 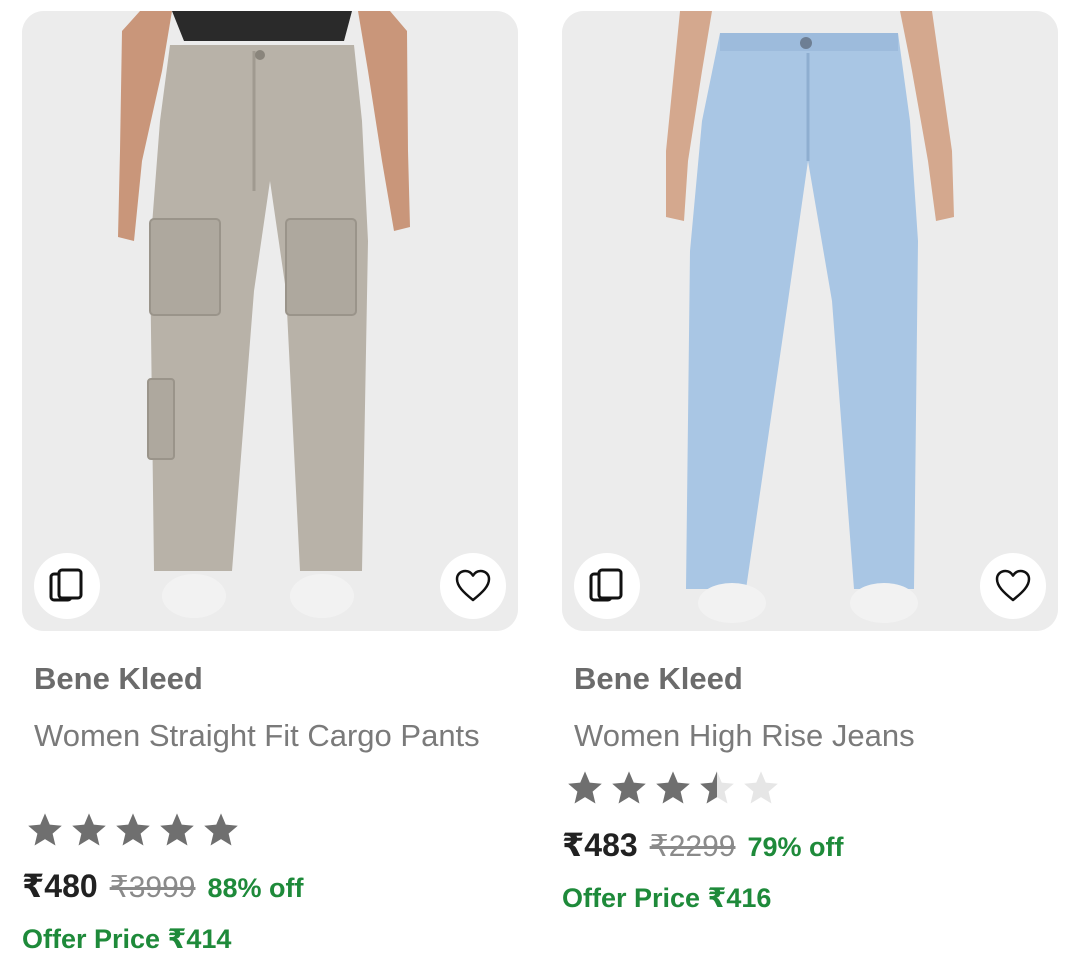 I want to click on product-title: Women High Rise Jeans, so click(x=809, y=735).